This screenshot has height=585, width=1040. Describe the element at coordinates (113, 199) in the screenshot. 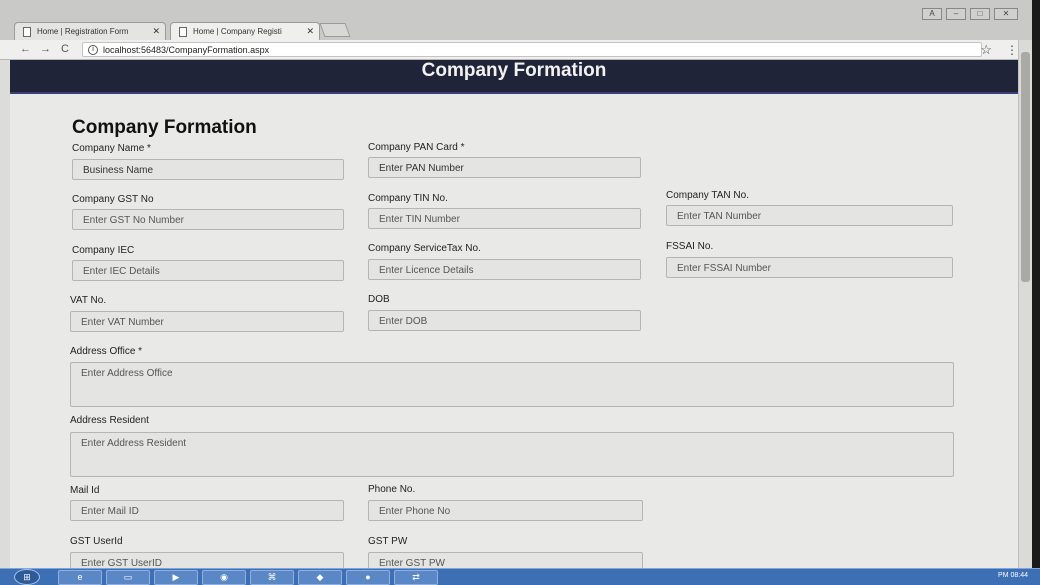

I see `company-gst-label: Company GST No` at that location.